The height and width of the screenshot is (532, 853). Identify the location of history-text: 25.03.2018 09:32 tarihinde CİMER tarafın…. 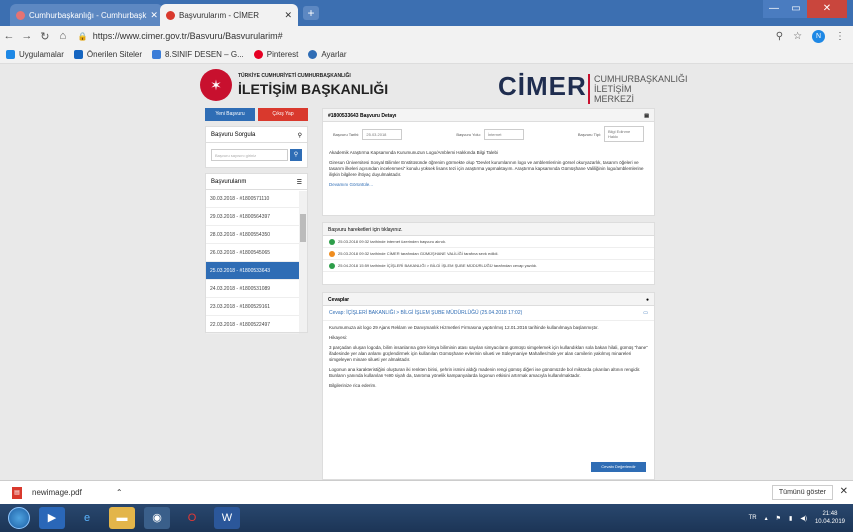
(418, 253).